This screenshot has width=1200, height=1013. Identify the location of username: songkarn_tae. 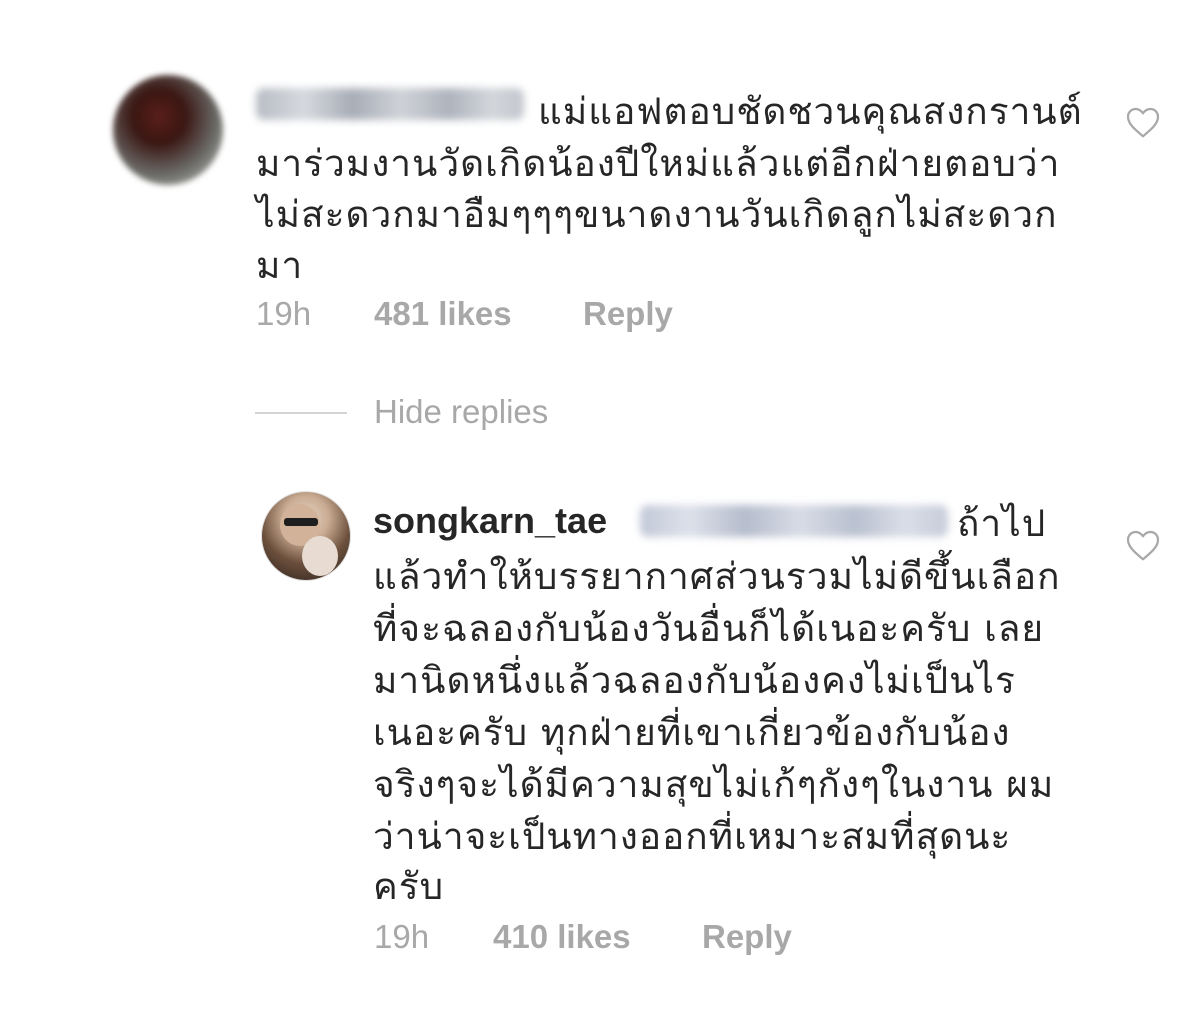
(490, 521).